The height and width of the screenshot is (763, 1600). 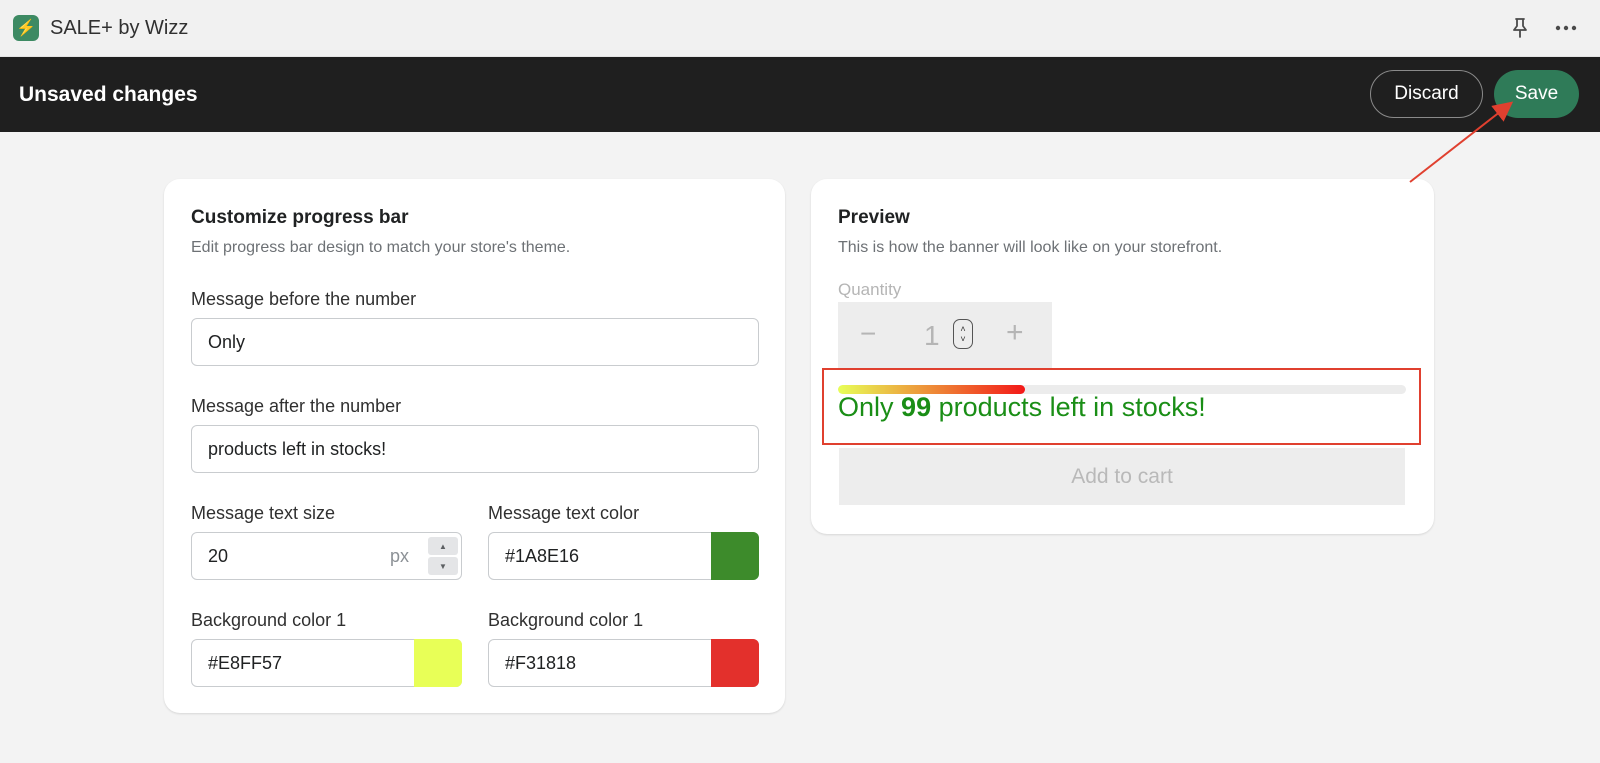 I want to click on app-title: SALE+ by Wizz, so click(x=119, y=27).